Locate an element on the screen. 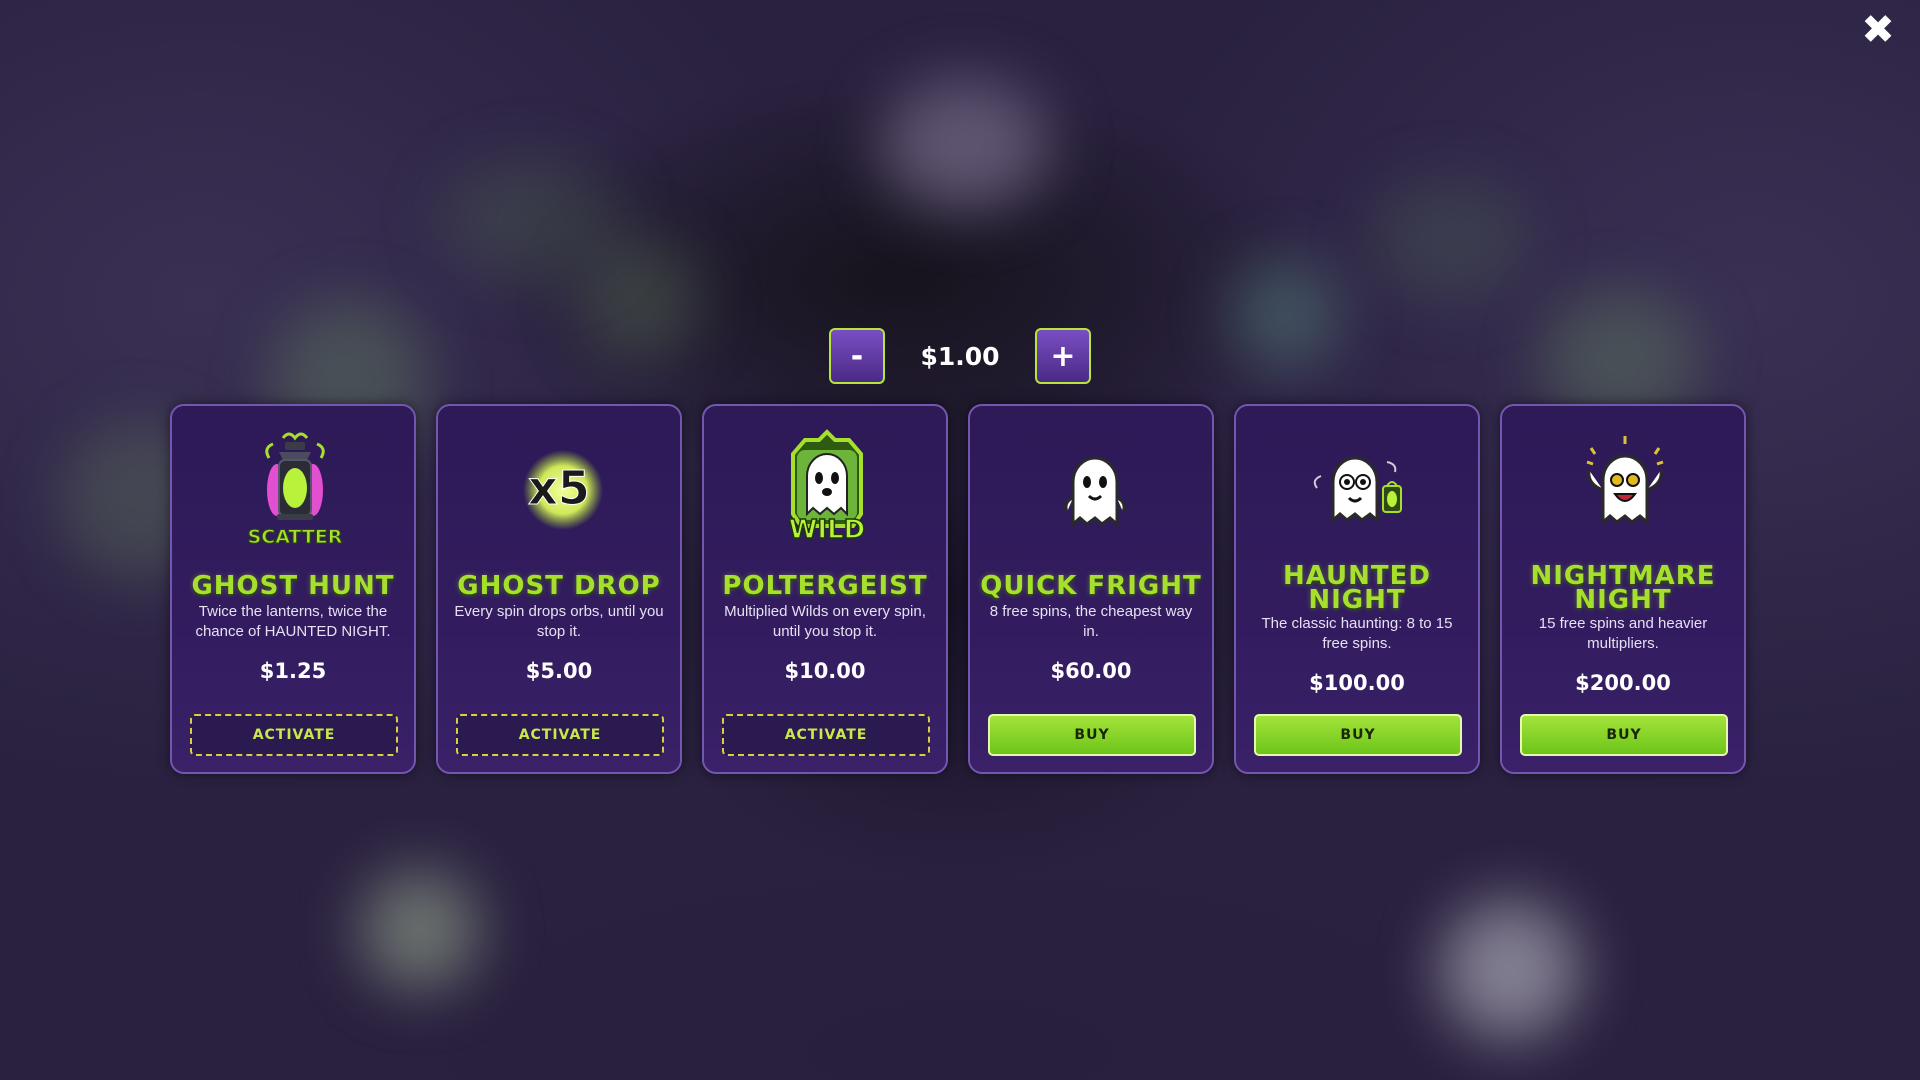 The width and height of the screenshot is (1920, 1080). bet-increase-button: + is located at coordinates (1062, 356).